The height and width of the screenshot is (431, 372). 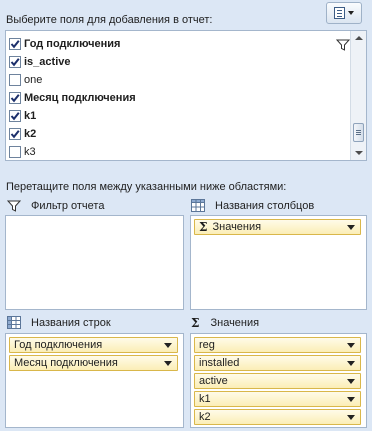 What do you see at coordinates (71, 323) in the screenshot?
I see `rows-area-label: Названия строк` at bounding box center [71, 323].